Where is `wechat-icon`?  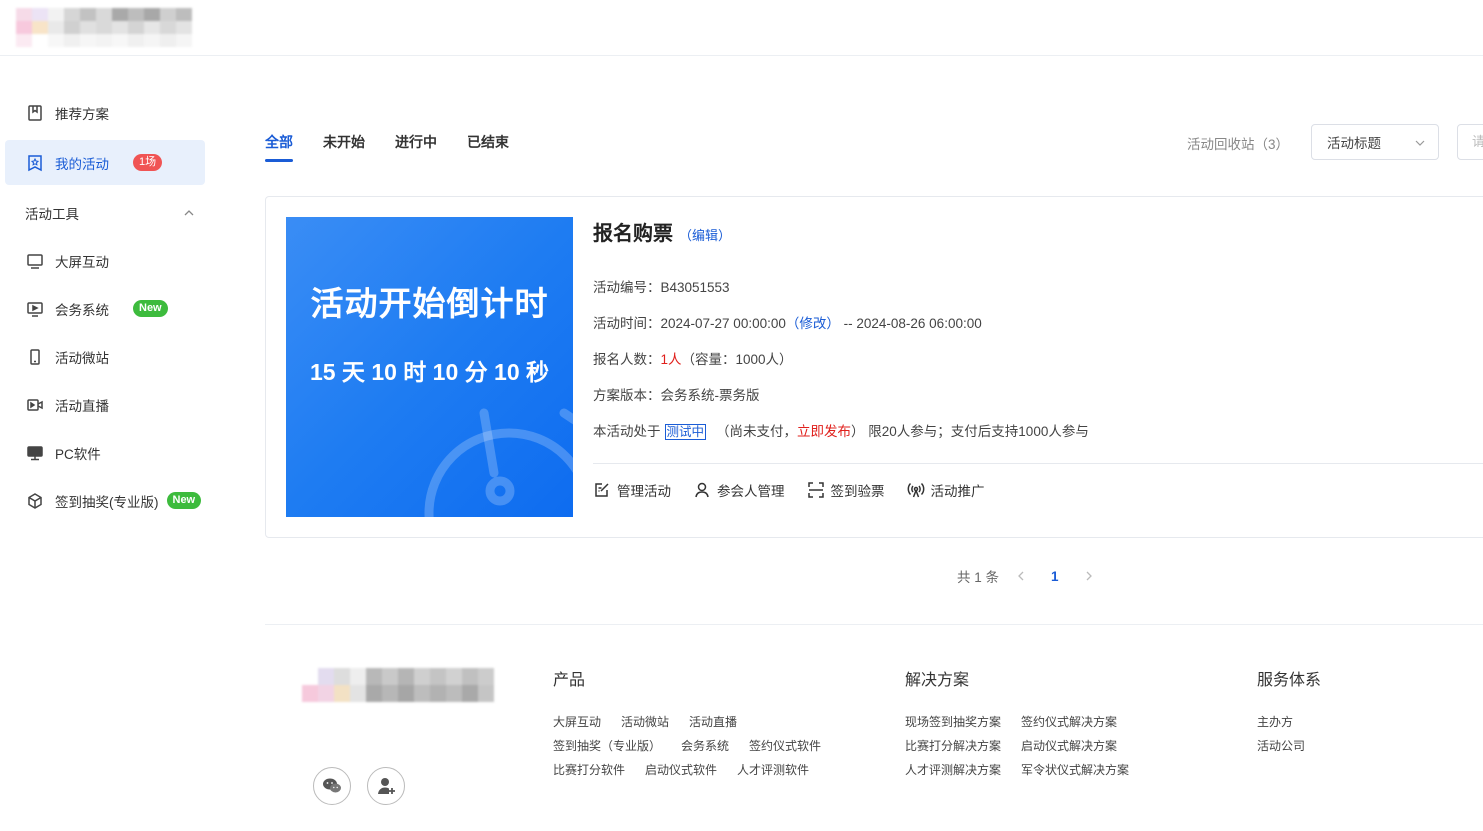
wechat-icon is located at coordinates (332, 785).